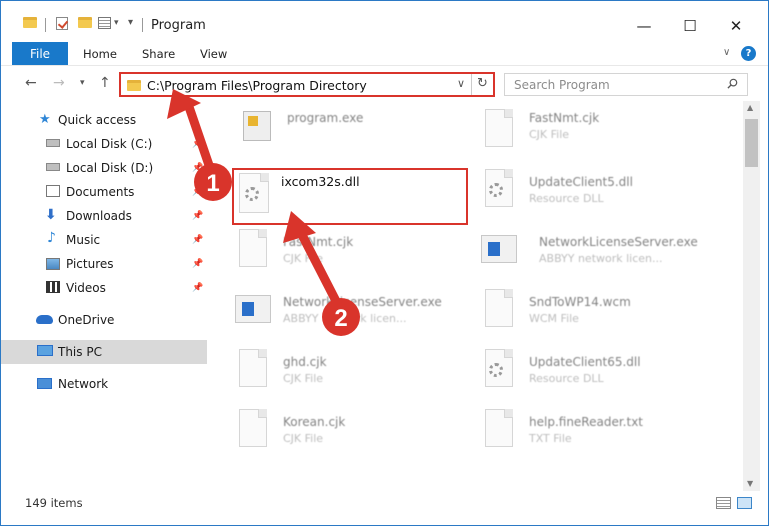 This screenshot has width=769, height=526. What do you see at coordinates (130, 22) in the screenshot?
I see `customize-toolbar-icon: ▾` at bounding box center [130, 22].